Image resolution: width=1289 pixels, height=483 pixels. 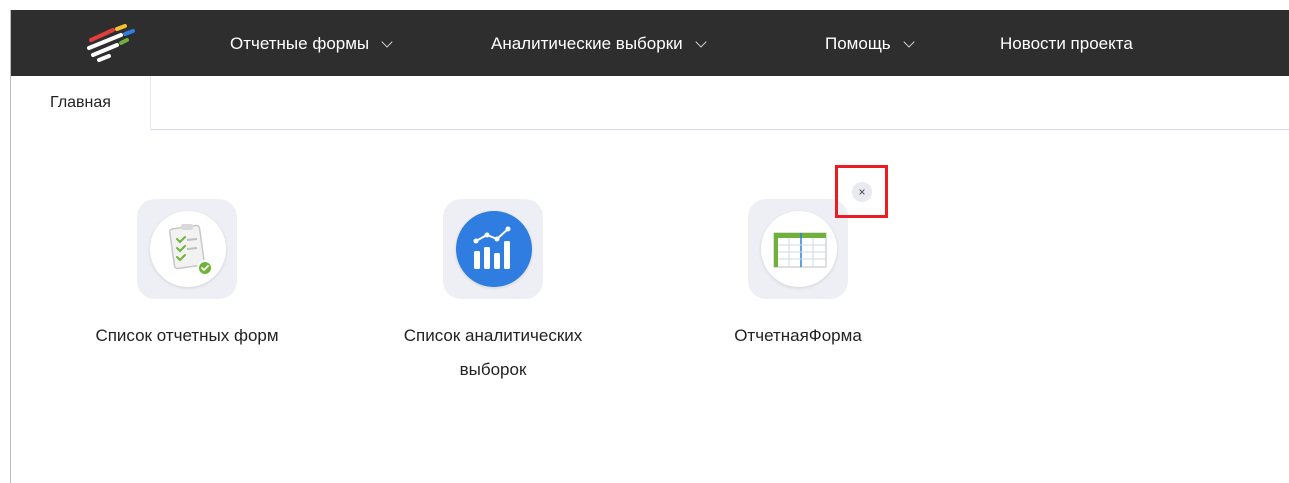 I want to click on nav-item-label: Отчетные формы, so click(x=300, y=43).